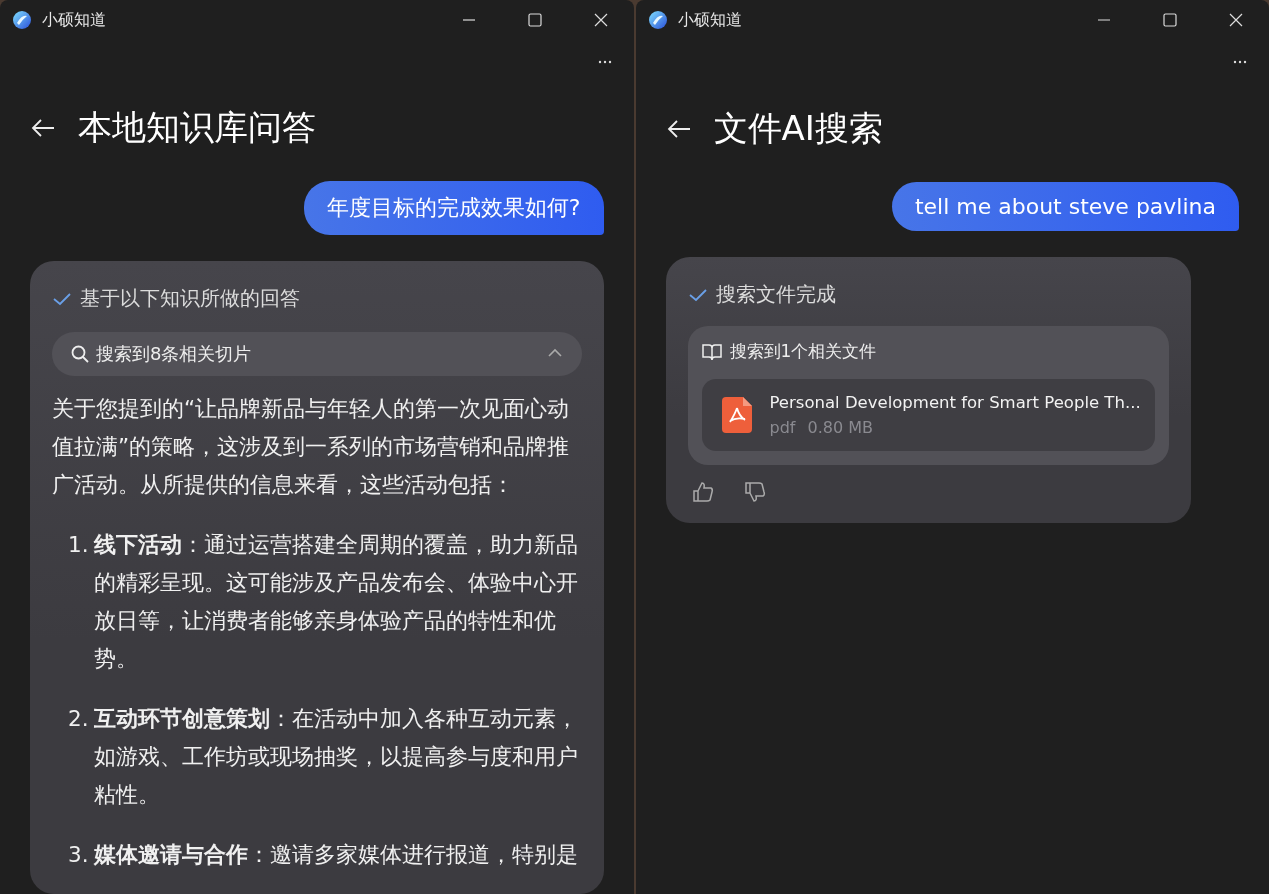 The width and height of the screenshot is (1269, 894). What do you see at coordinates (782, 427) in the screenshot?
I see `file-type: pdf` at bounding box center [782, 427].